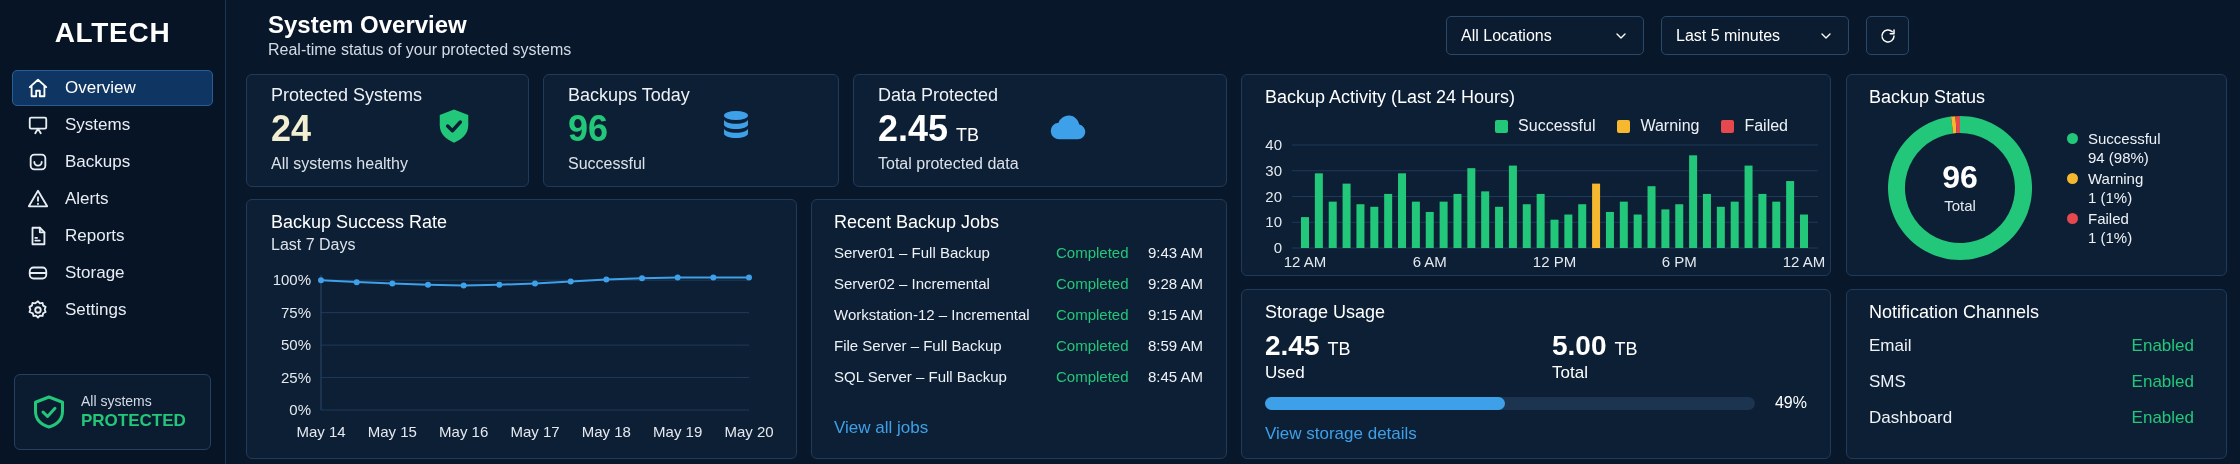 The image size is (2240, 464). I want to click on storage-details-link: View storage details, so click(1341, 434).